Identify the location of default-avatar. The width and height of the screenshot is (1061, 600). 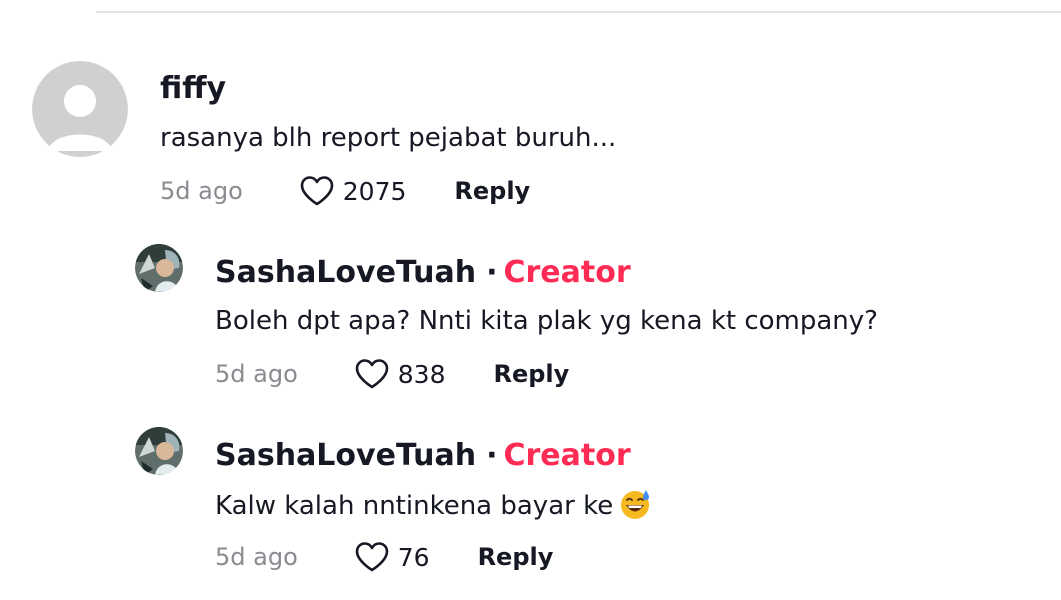
(80, 109).